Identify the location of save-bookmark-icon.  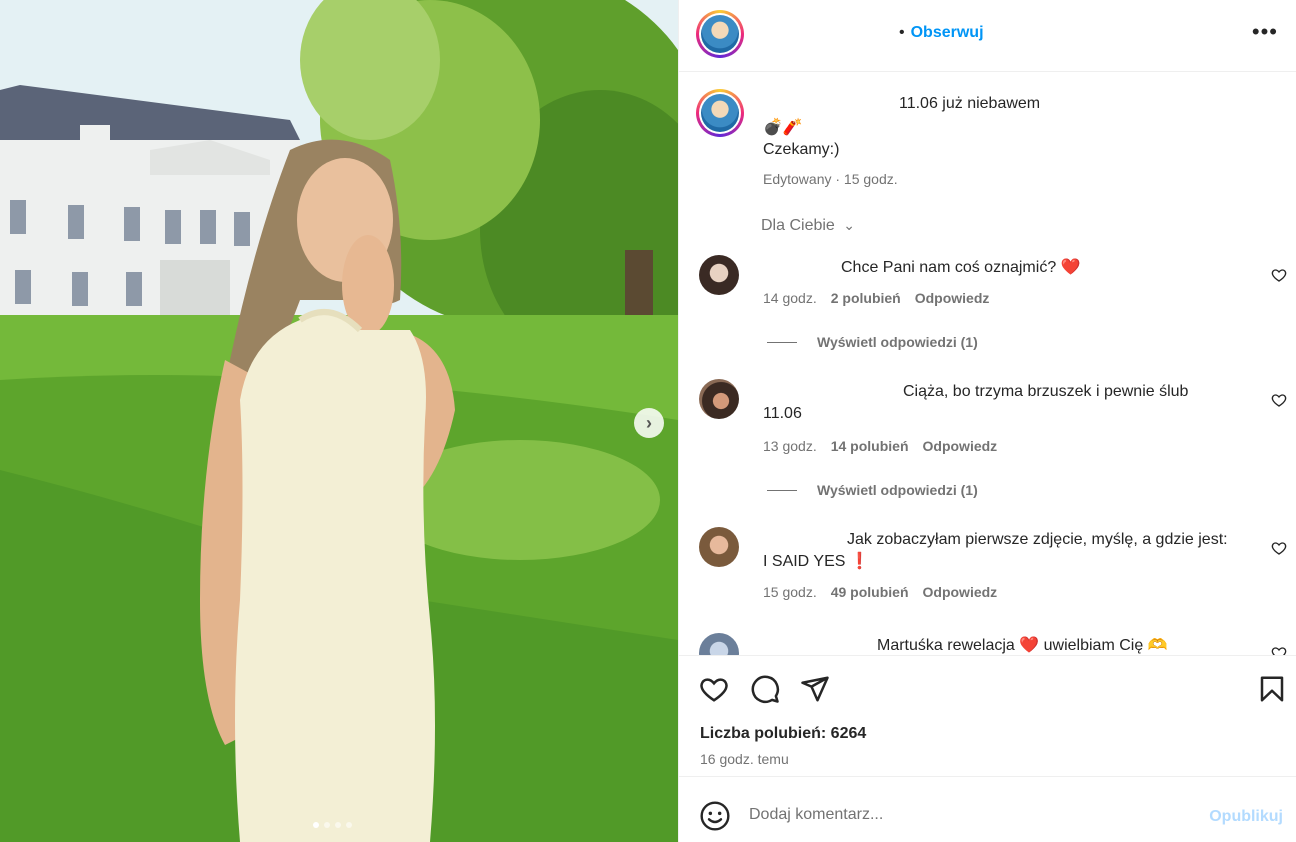
(1272, 689).